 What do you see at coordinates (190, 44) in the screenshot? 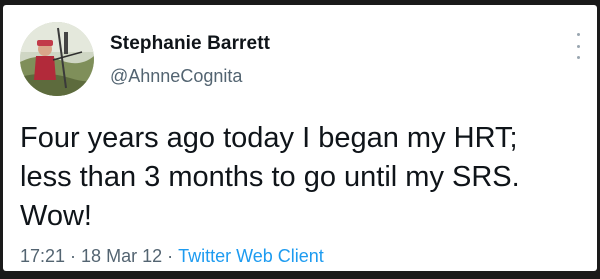
I see `author-display-name: Stephanie Barrett` at bounding box center [190, 44].